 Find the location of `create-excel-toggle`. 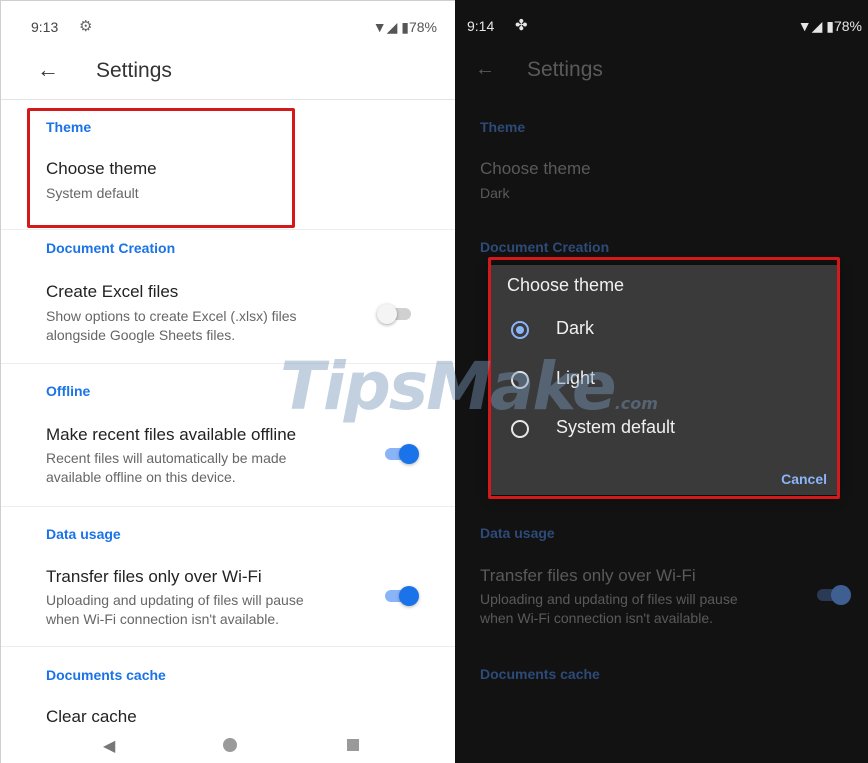

create-excel-toggle is located at coordinates (397, 314).